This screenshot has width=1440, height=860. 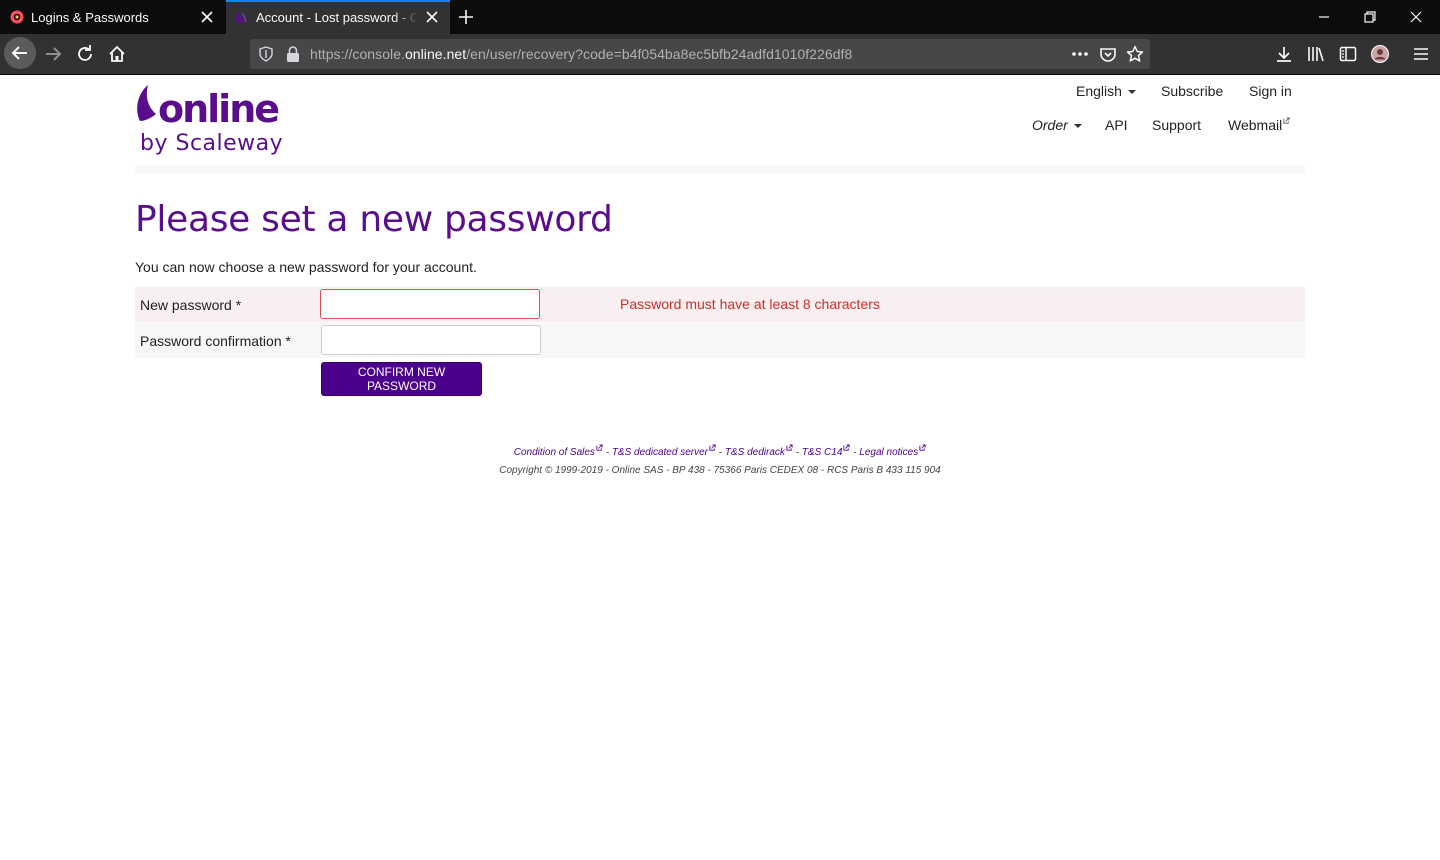 What do you see at coordinates (558, 451) in the screenshot?
I see `footer-link-condition-of-sales: Condition of Sales` at bounding box center [558, 451].